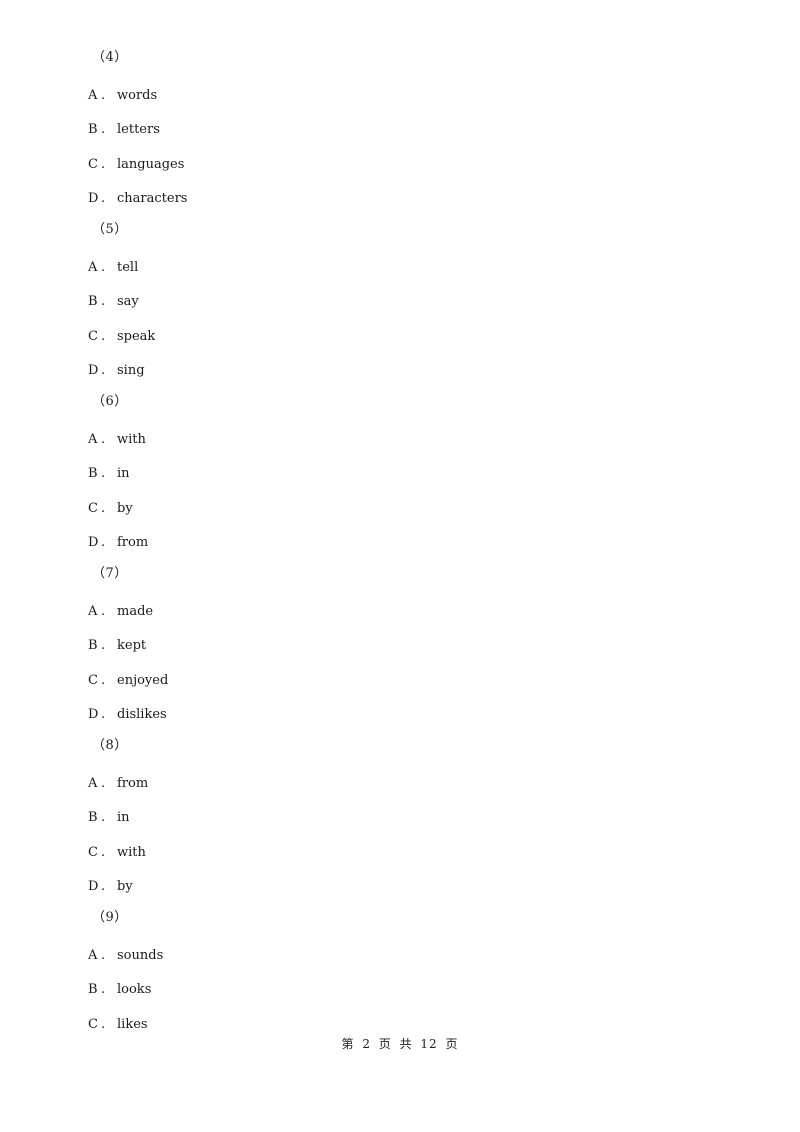  I want to click on option-a: A. made, so click(120, 612).